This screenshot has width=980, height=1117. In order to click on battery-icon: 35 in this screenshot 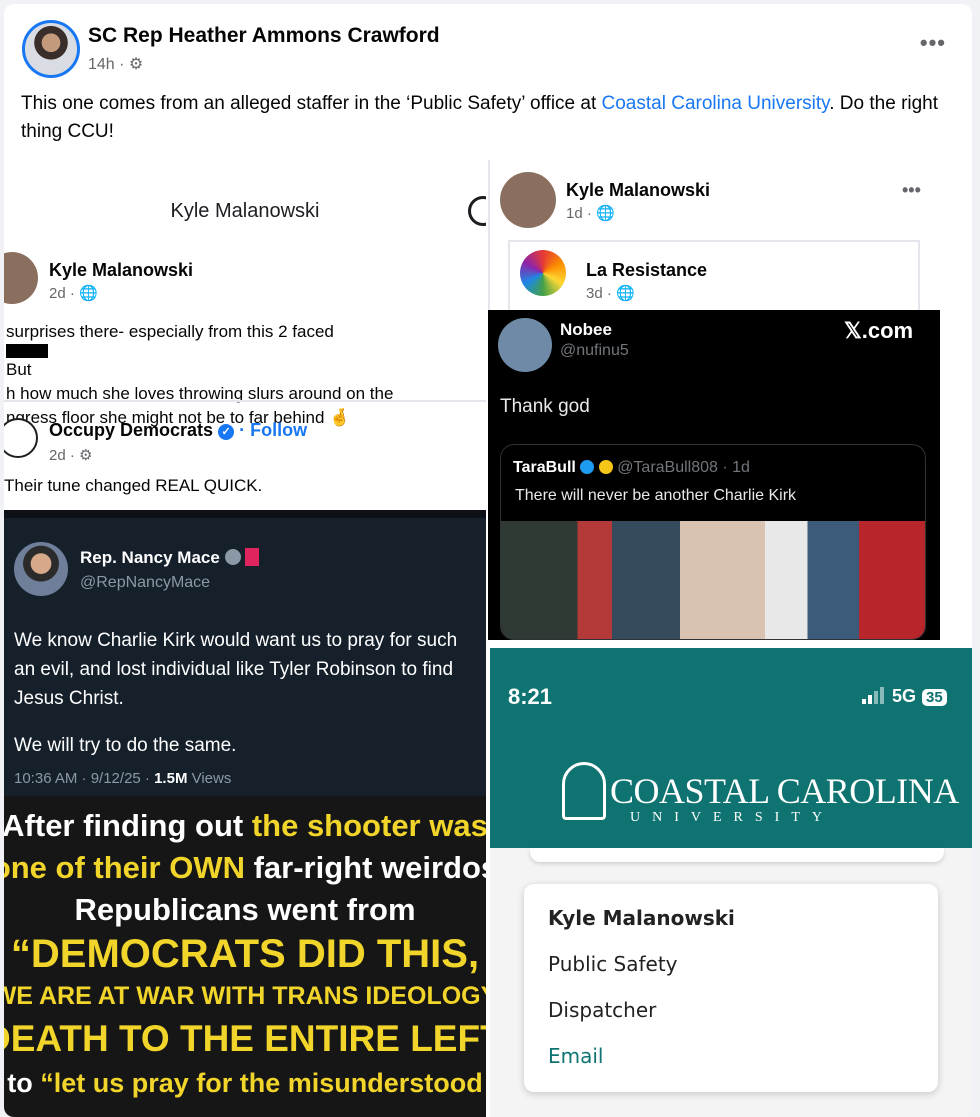, I will do `click(934, 697)`.